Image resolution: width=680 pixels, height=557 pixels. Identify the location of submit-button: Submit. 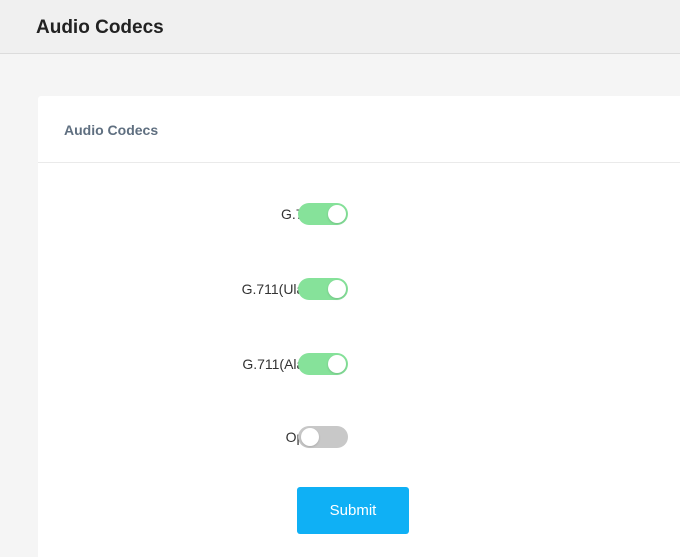
(353, 510).